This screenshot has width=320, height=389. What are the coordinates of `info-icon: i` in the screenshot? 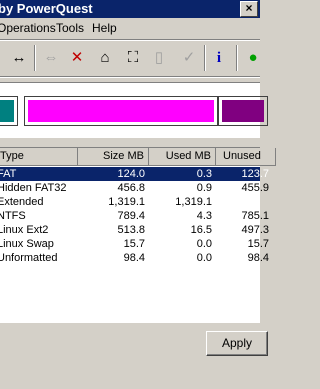 It's located at (219, 58).